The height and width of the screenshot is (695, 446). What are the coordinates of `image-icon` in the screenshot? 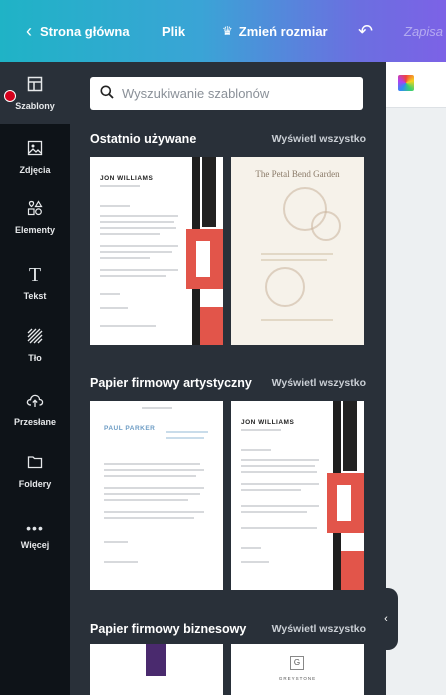 It's located at (35, 150).